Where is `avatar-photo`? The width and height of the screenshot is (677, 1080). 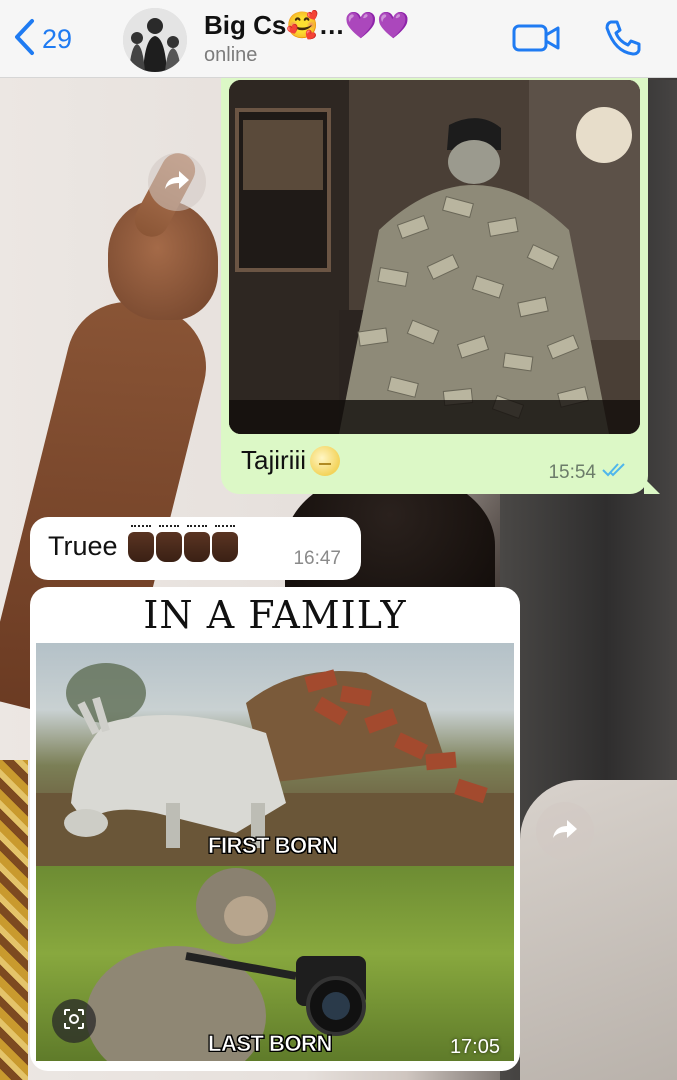
avatar-photo is located at coordinates (155, 40).